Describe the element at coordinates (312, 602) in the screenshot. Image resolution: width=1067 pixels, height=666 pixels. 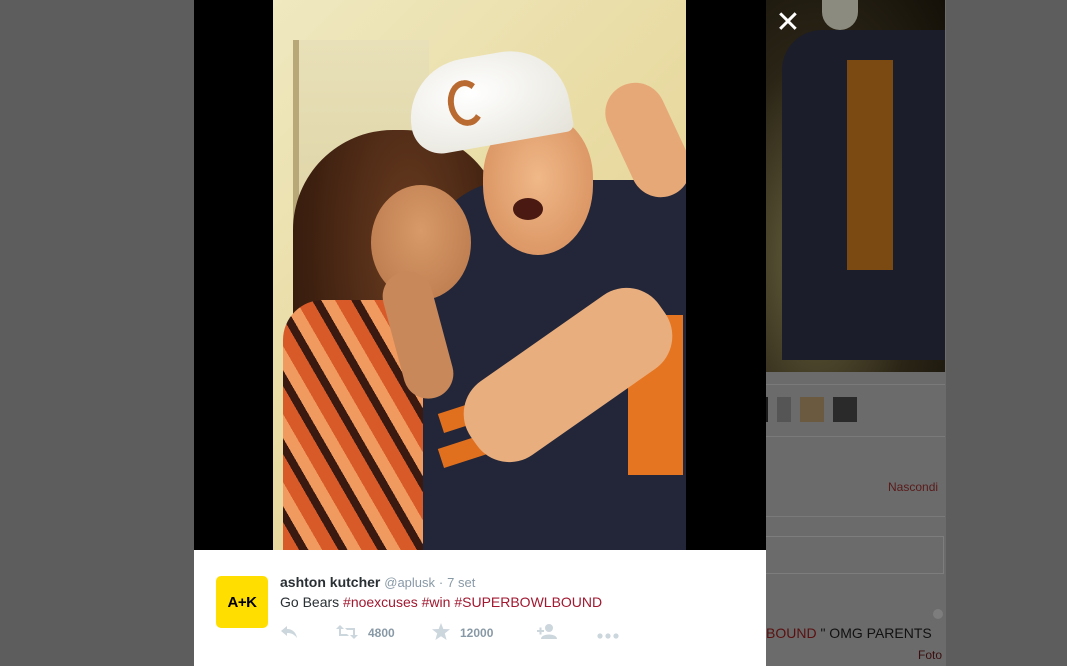
I see `tweet-text-plain: Go Bears` at that location.